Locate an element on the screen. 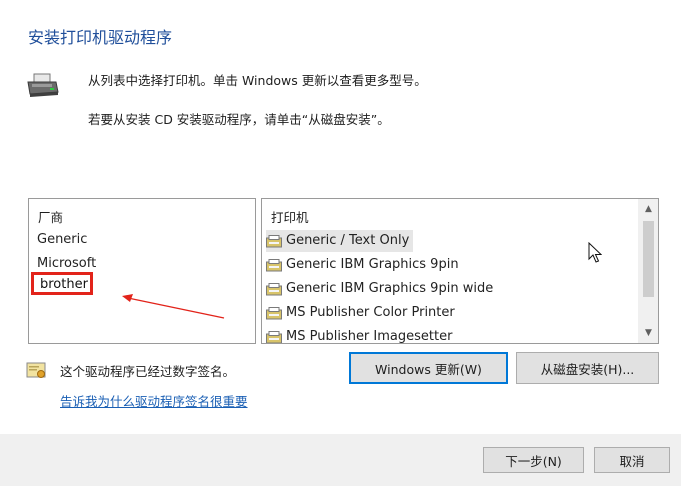 This screenshot has height=486, width=699. list-item: MS Publisher Imagesetter is located at coordinates (359, 335).